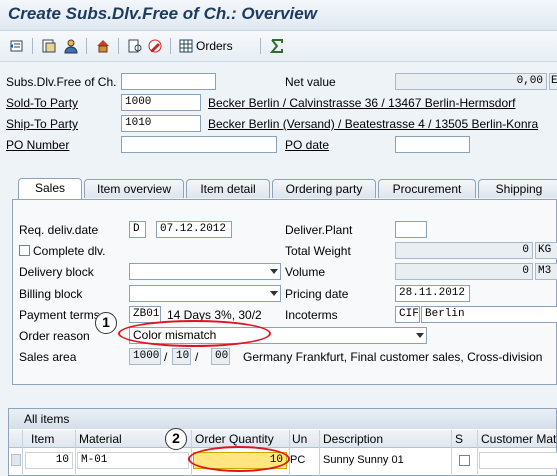 This screenshot has height=476, width=557. I want to click on column-header-customer-material: Customer Mat, so click(518, 439).